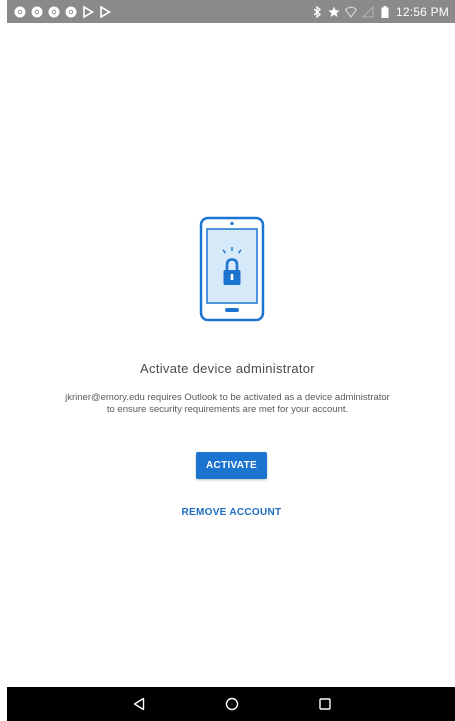  I want to click on activate-button: ACTIVATE, so click(231, 465).